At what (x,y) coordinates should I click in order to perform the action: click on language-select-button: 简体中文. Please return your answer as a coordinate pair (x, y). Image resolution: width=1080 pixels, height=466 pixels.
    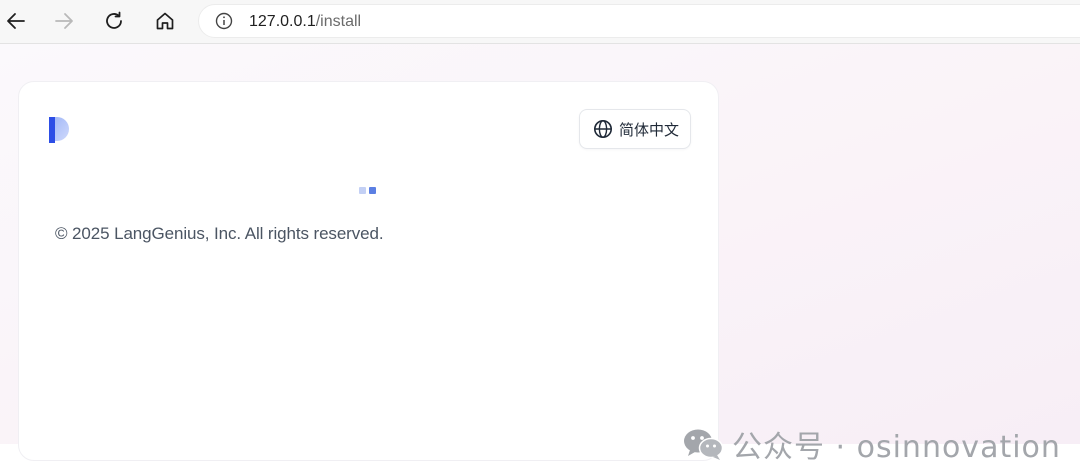
    Looking at the image, I should click on (635, 129).